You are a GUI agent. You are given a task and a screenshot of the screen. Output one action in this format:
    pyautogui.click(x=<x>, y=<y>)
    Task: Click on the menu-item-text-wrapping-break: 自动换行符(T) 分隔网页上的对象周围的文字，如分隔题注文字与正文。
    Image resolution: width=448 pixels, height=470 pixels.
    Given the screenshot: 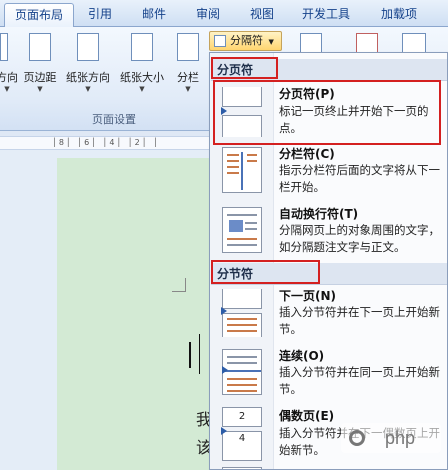 What is the action you would take?
    pyautogui.click(x=328, y=233)
    